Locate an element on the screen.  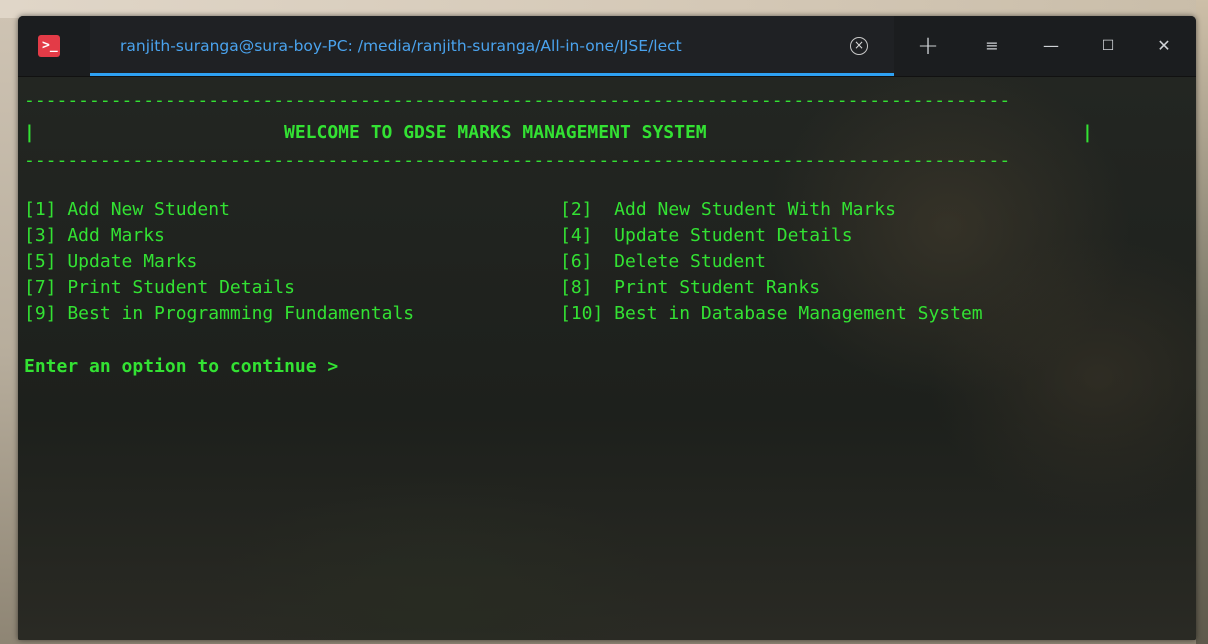
minimize-icon: — is located at coordinates (1051, 46).